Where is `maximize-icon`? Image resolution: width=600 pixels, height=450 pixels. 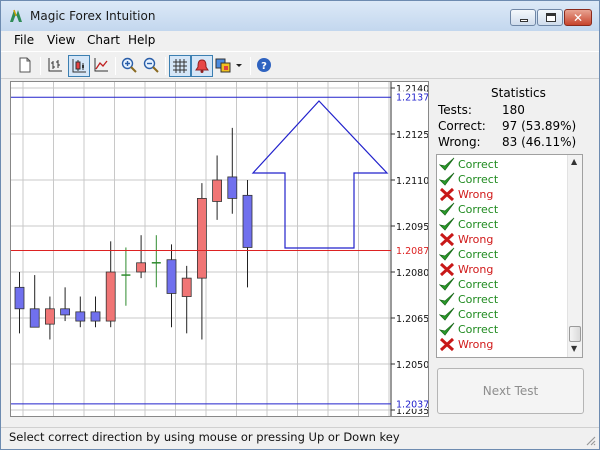
maximize-icon is located at coordinates (551, 17).